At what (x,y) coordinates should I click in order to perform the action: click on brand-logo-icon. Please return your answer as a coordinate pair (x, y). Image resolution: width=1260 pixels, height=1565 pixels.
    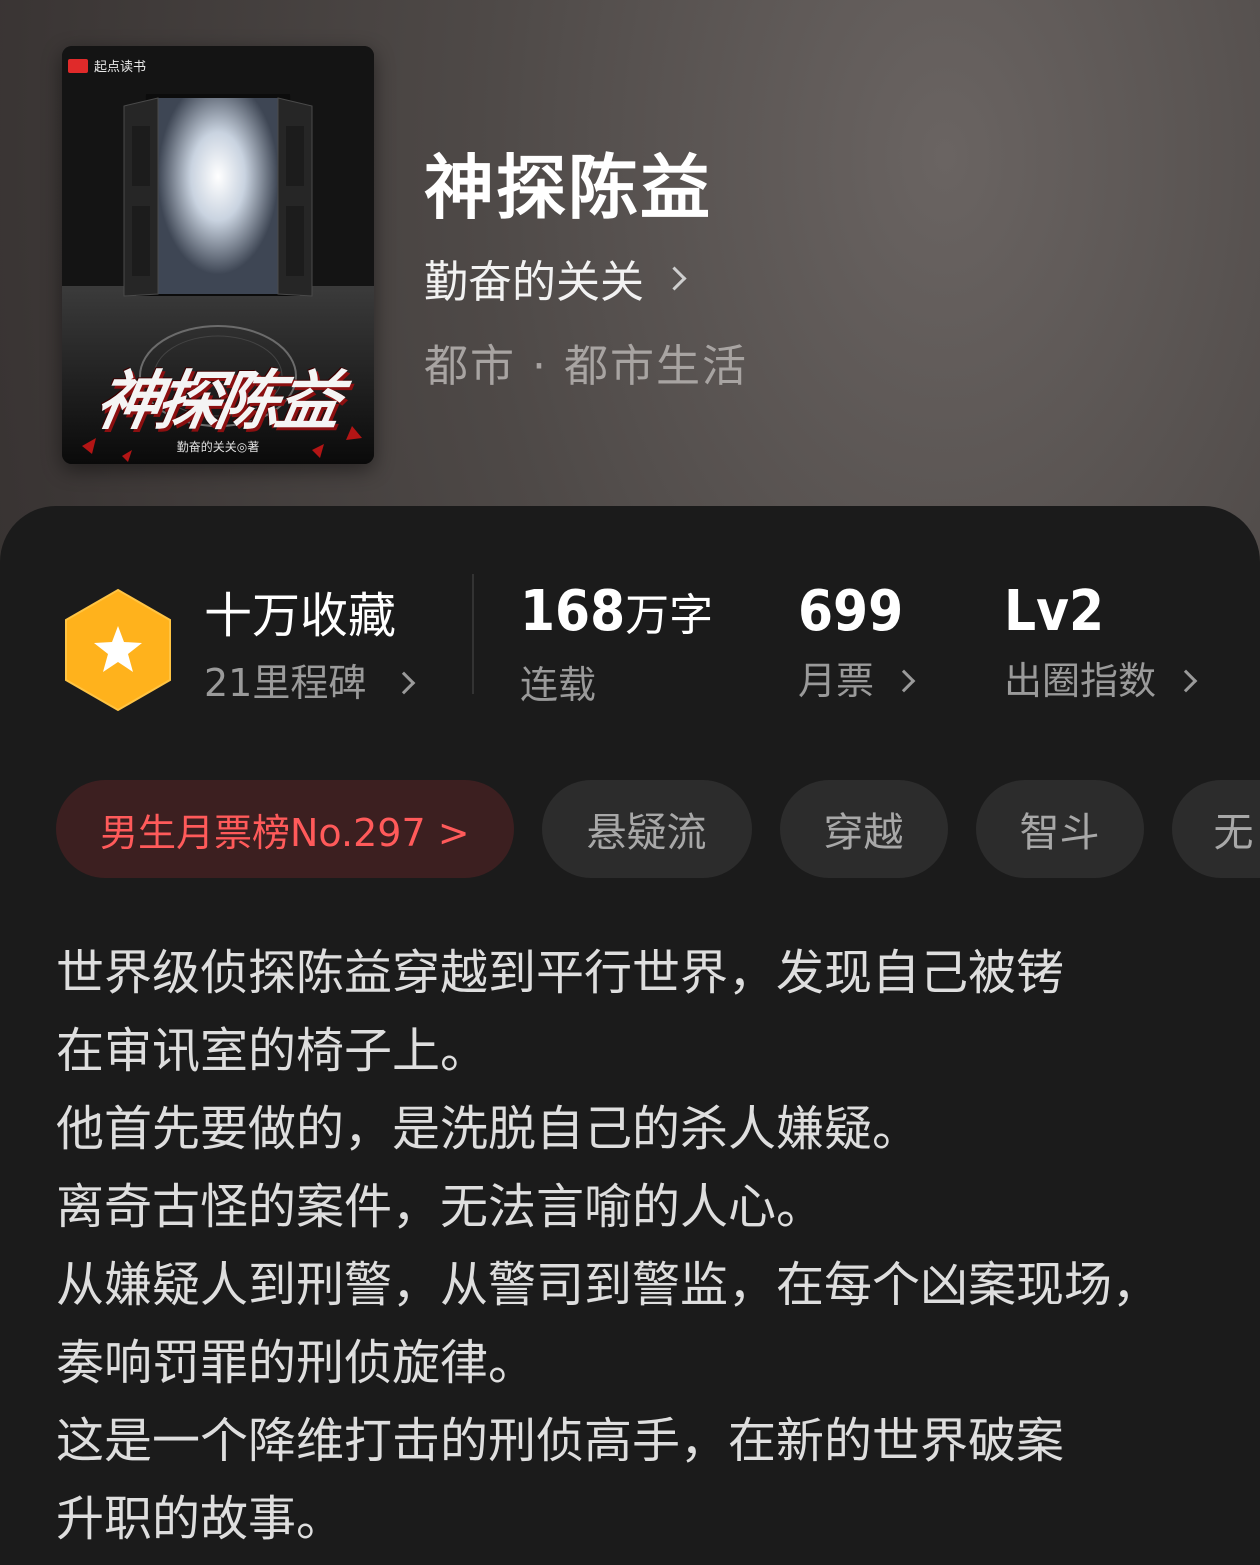
    Looking at the image, I should click on (78, 65).